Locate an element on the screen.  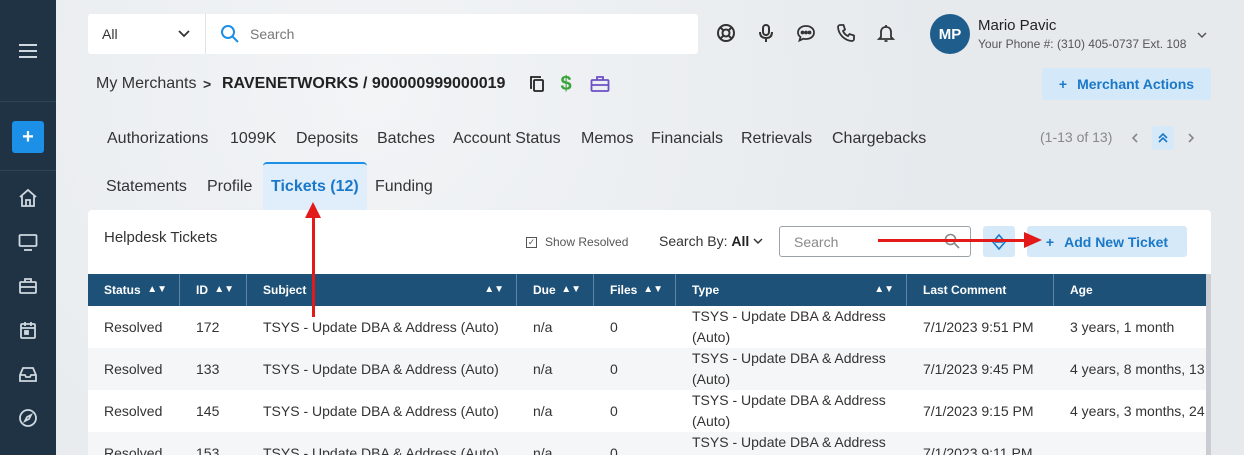
annotation-arrowhead-right is located at coordinates (1033, 240).